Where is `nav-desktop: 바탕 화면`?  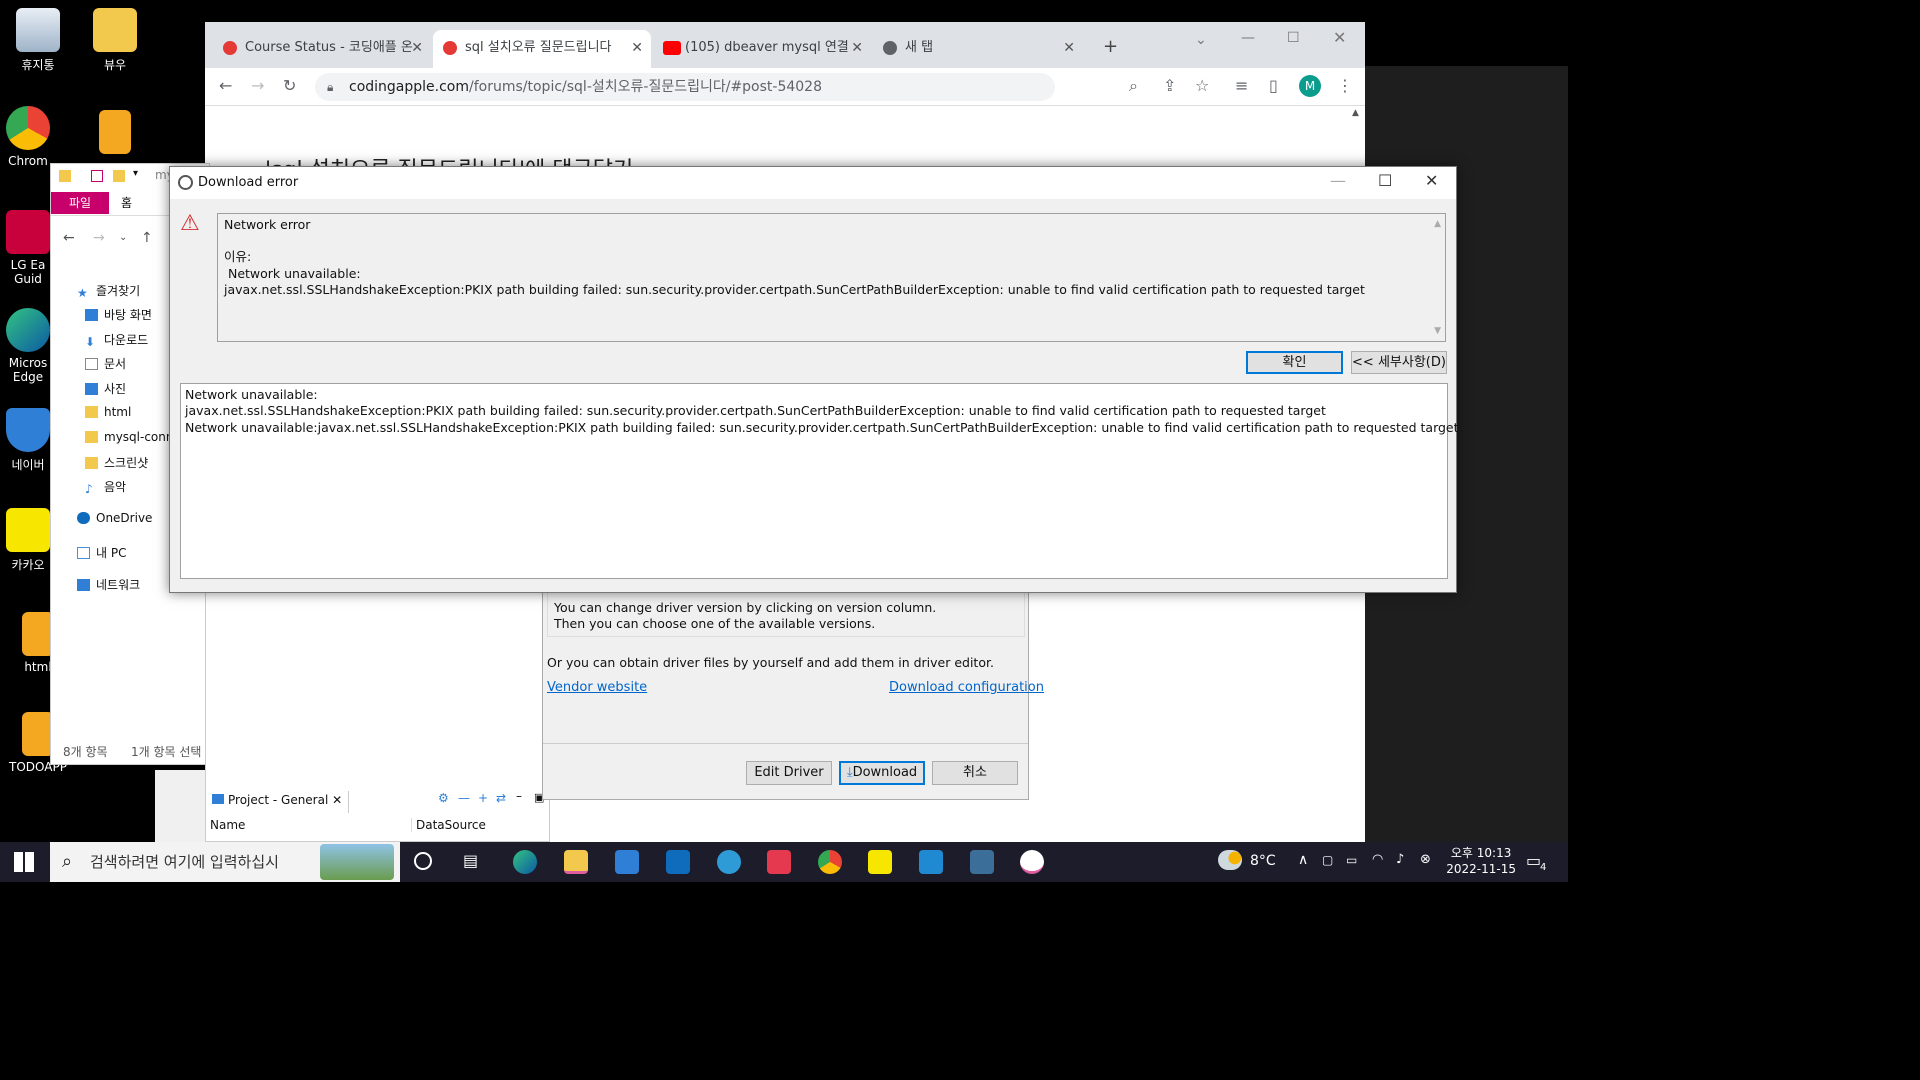
nav-desktop: 바탕 화면 is located at coordinates (118, 314).